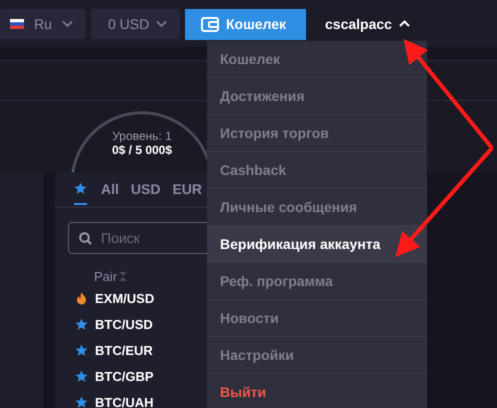 The height and width of the screenshot is (408, 497). What do you see at coordinates (317, 170) in the screenshot?
I see `menu-item: Cashback` at bounding box center [317, 170].